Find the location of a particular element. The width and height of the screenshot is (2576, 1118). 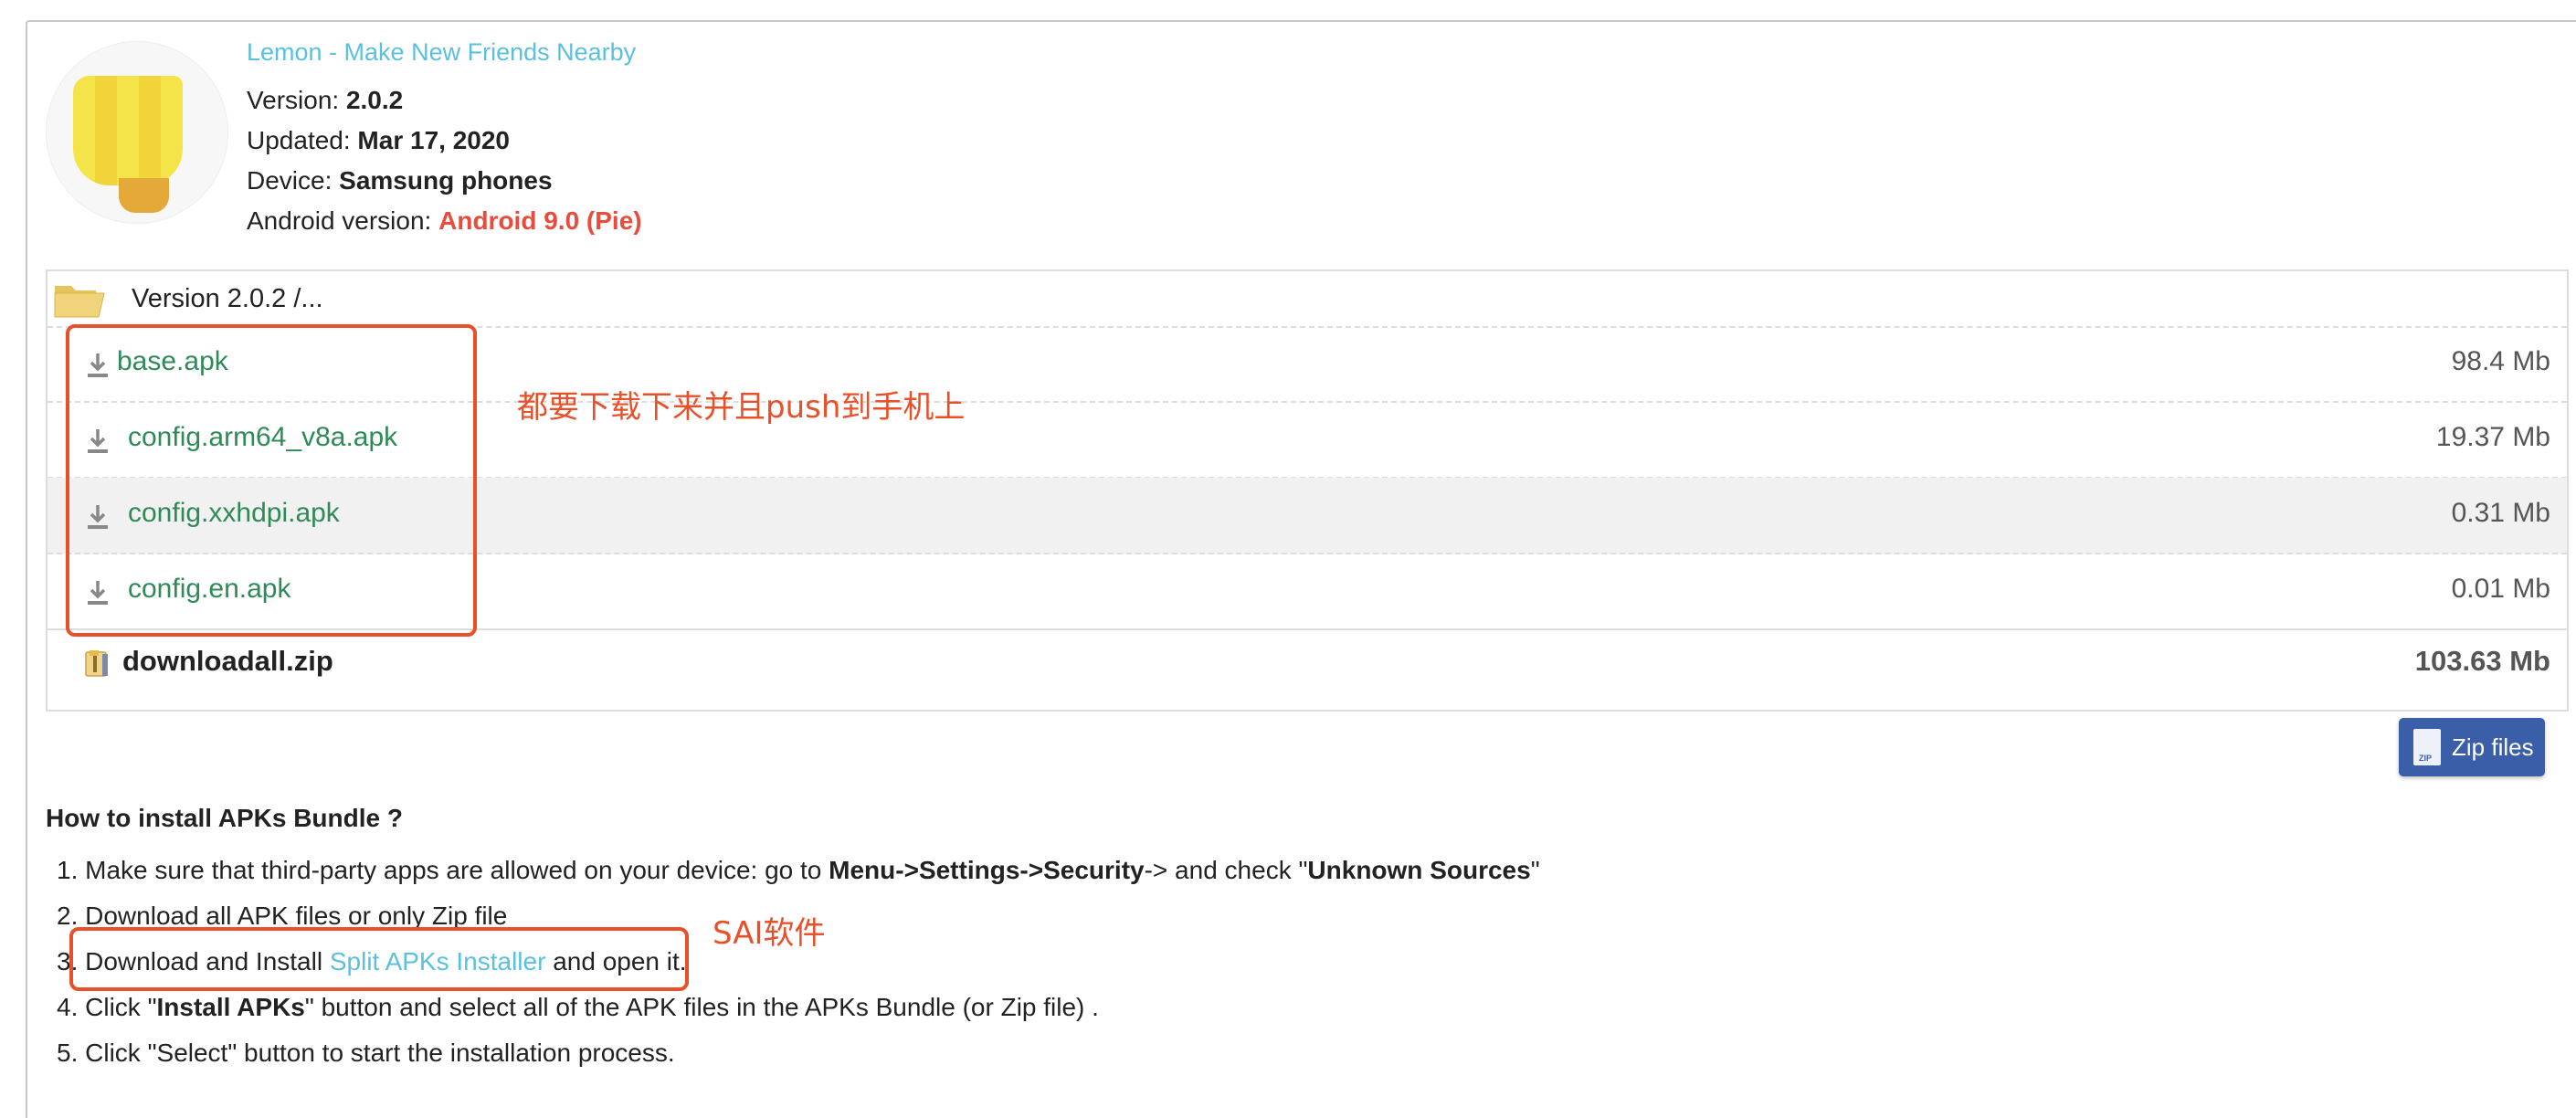

sai-annotation-box is located at coordinates (379, 959).